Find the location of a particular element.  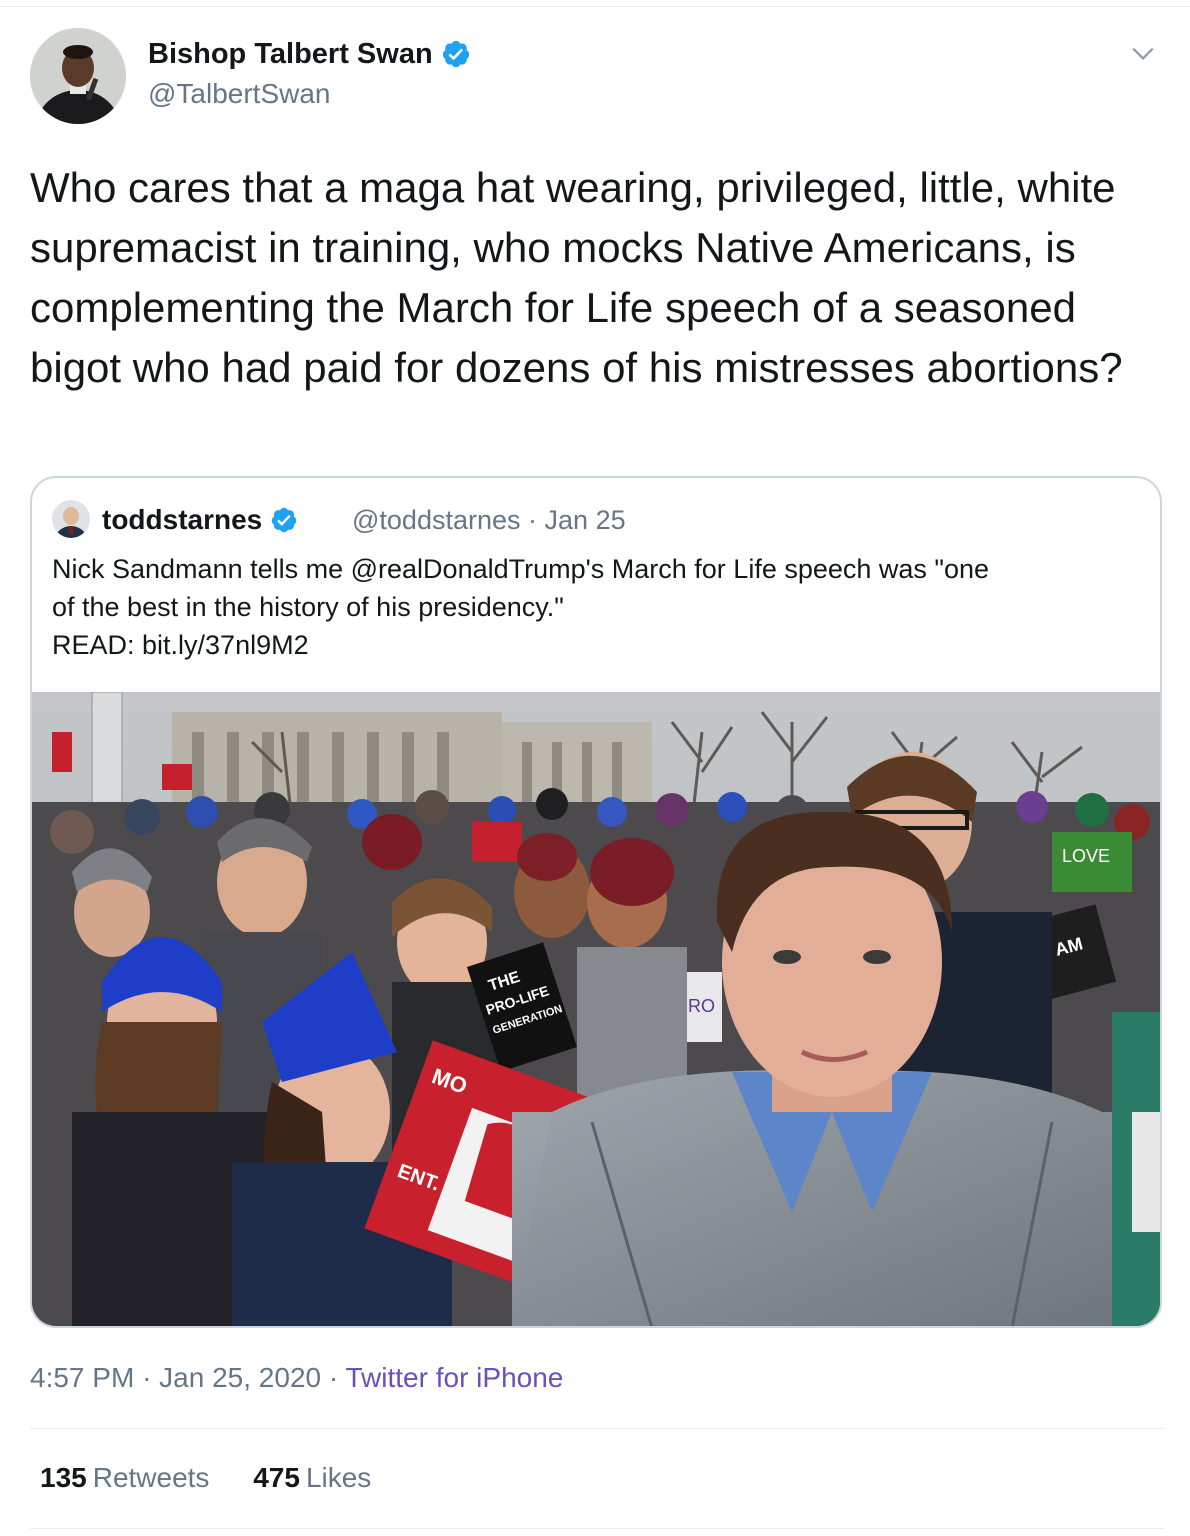

quoted-text-line: READ: bit.ly/37nl9M2 is located at coordinates (180, 645).